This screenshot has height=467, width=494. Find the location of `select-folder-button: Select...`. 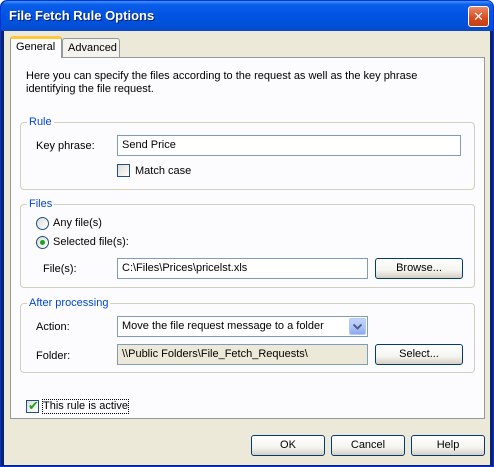

select-folder-button: Select... is located at coordinates (419, 354).